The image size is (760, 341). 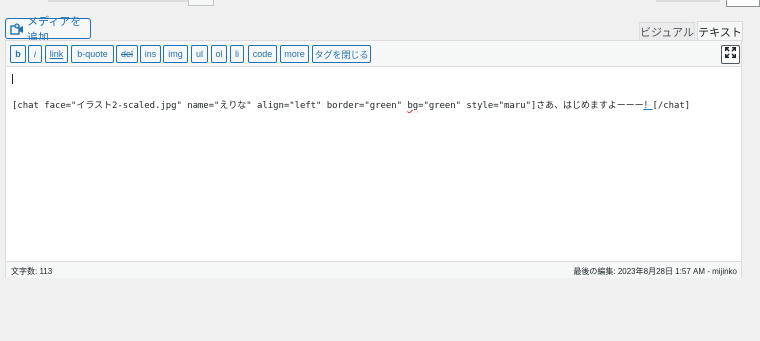 What do you see at coordinates (175, 54) in the screenshot?
I see `img-button: img` at bounding box center [175, 54].